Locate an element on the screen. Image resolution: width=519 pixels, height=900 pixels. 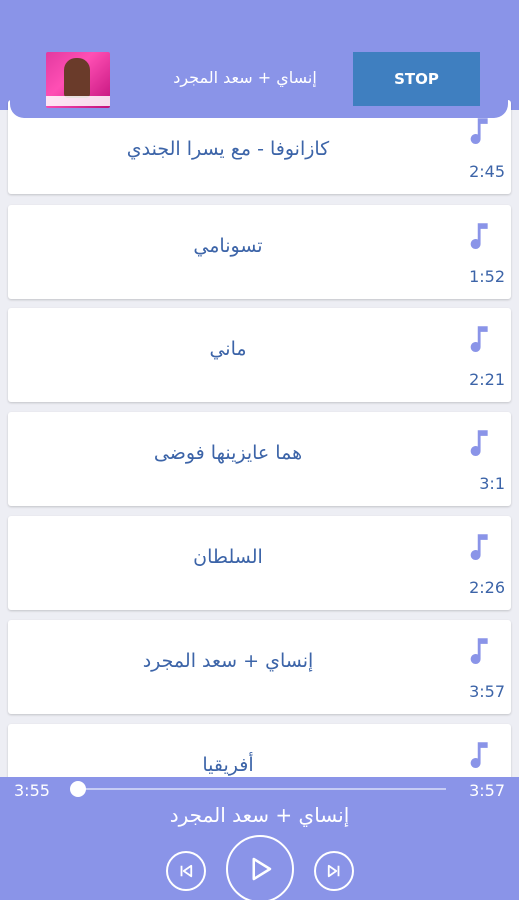
list-item: إنساي + سعد المجرد 3:57 is located at coordinates (259, 667).